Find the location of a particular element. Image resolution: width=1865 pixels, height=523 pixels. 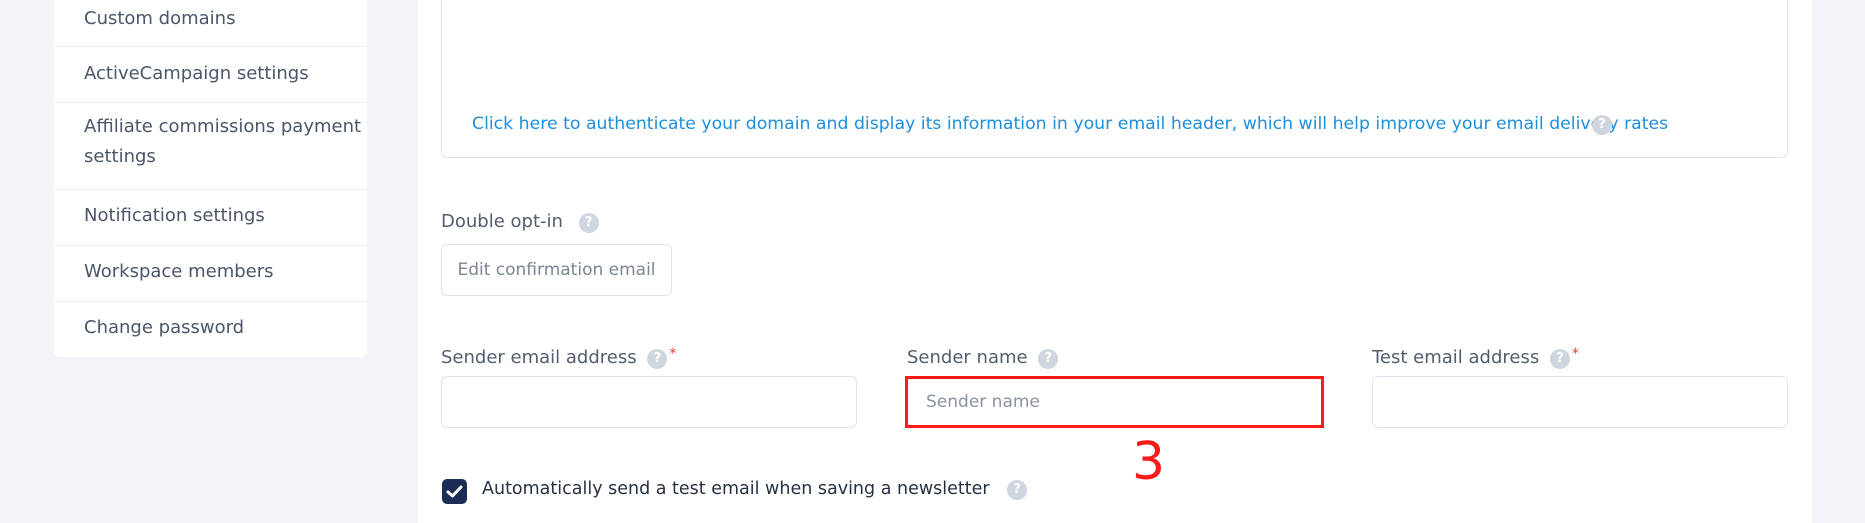

sidebar-item-custom-domains: Custom domains is located at coordinates (210, 23).